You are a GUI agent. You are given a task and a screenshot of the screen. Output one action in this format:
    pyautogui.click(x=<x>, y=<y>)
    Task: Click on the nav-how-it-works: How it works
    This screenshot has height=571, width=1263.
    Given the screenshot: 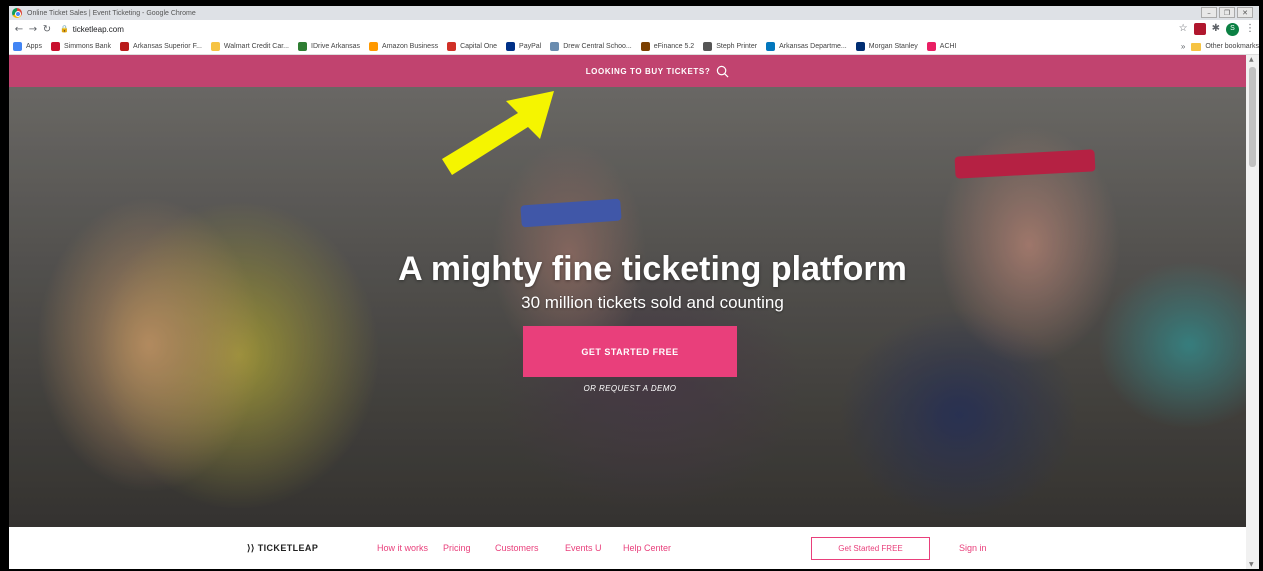 What is the action you would take?
    pyautogui.click(x=402, y=548)
    